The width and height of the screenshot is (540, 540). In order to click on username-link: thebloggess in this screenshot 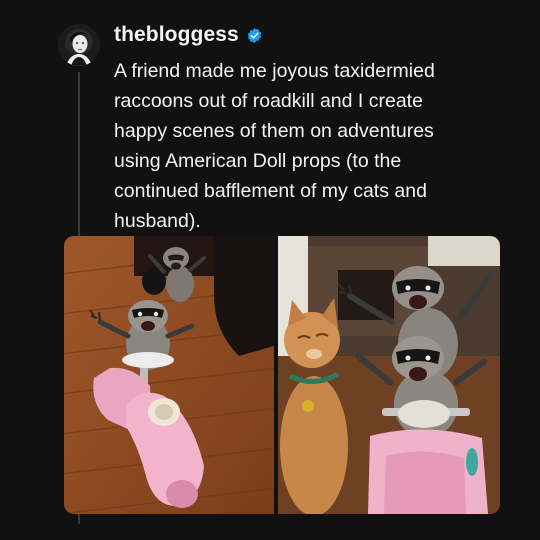, I will do `click(176, 35)`.